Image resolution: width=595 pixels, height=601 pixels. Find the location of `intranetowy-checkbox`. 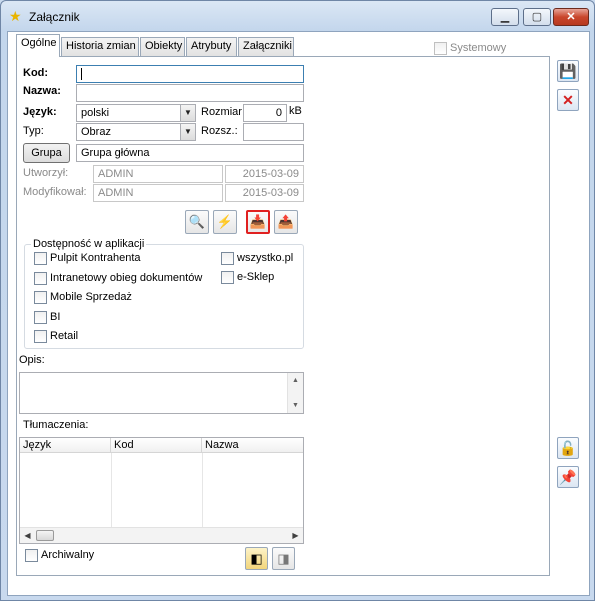

intranetowy-checkbox is located at coordinates (40, 278).